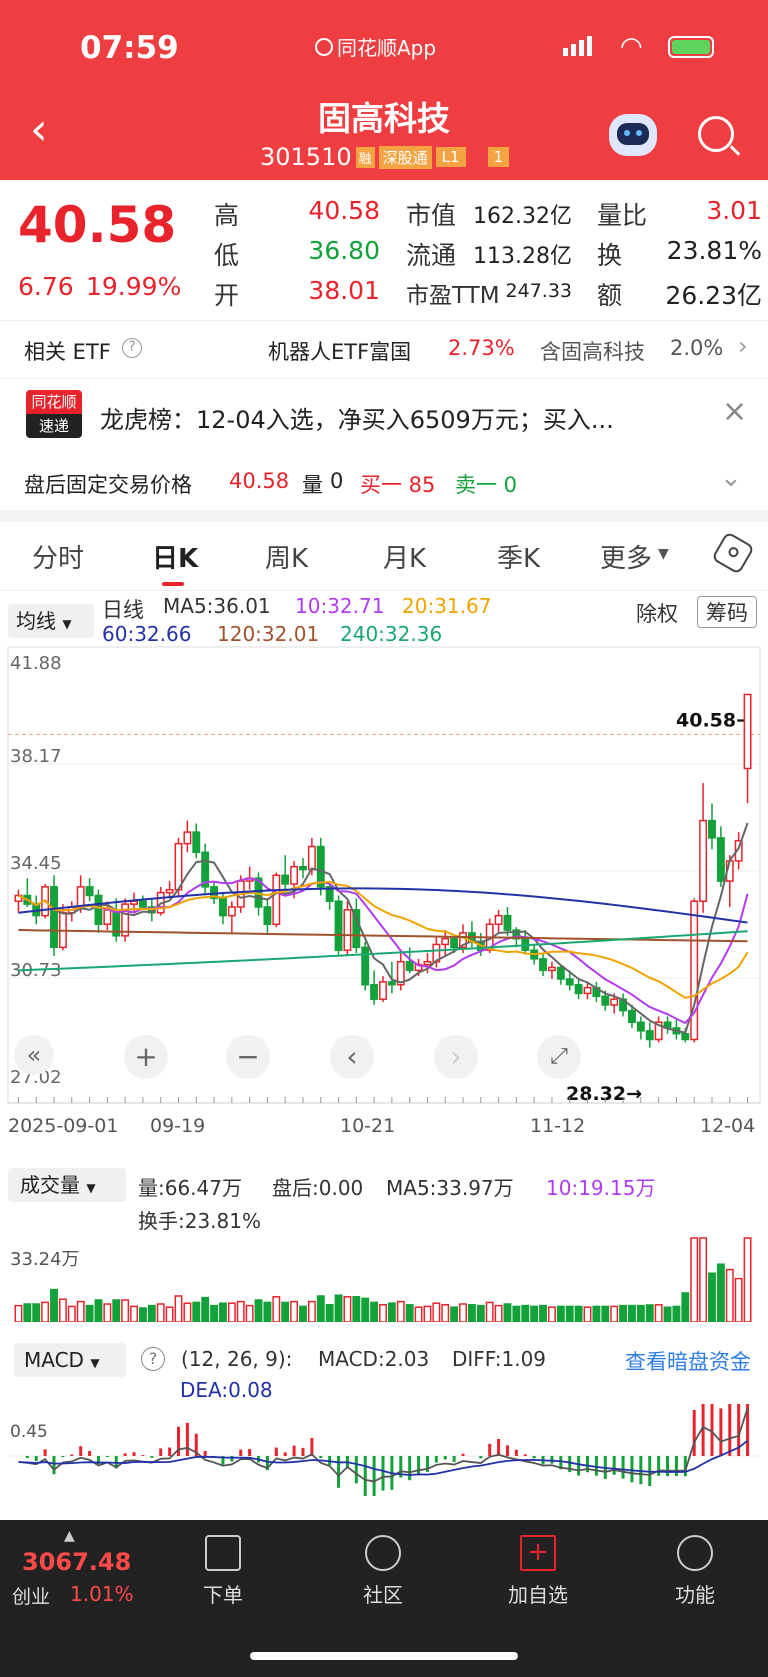 The height and width of the screenshot is (1677, 768). I want to click on tab-more: 更多, so click(626, 556).